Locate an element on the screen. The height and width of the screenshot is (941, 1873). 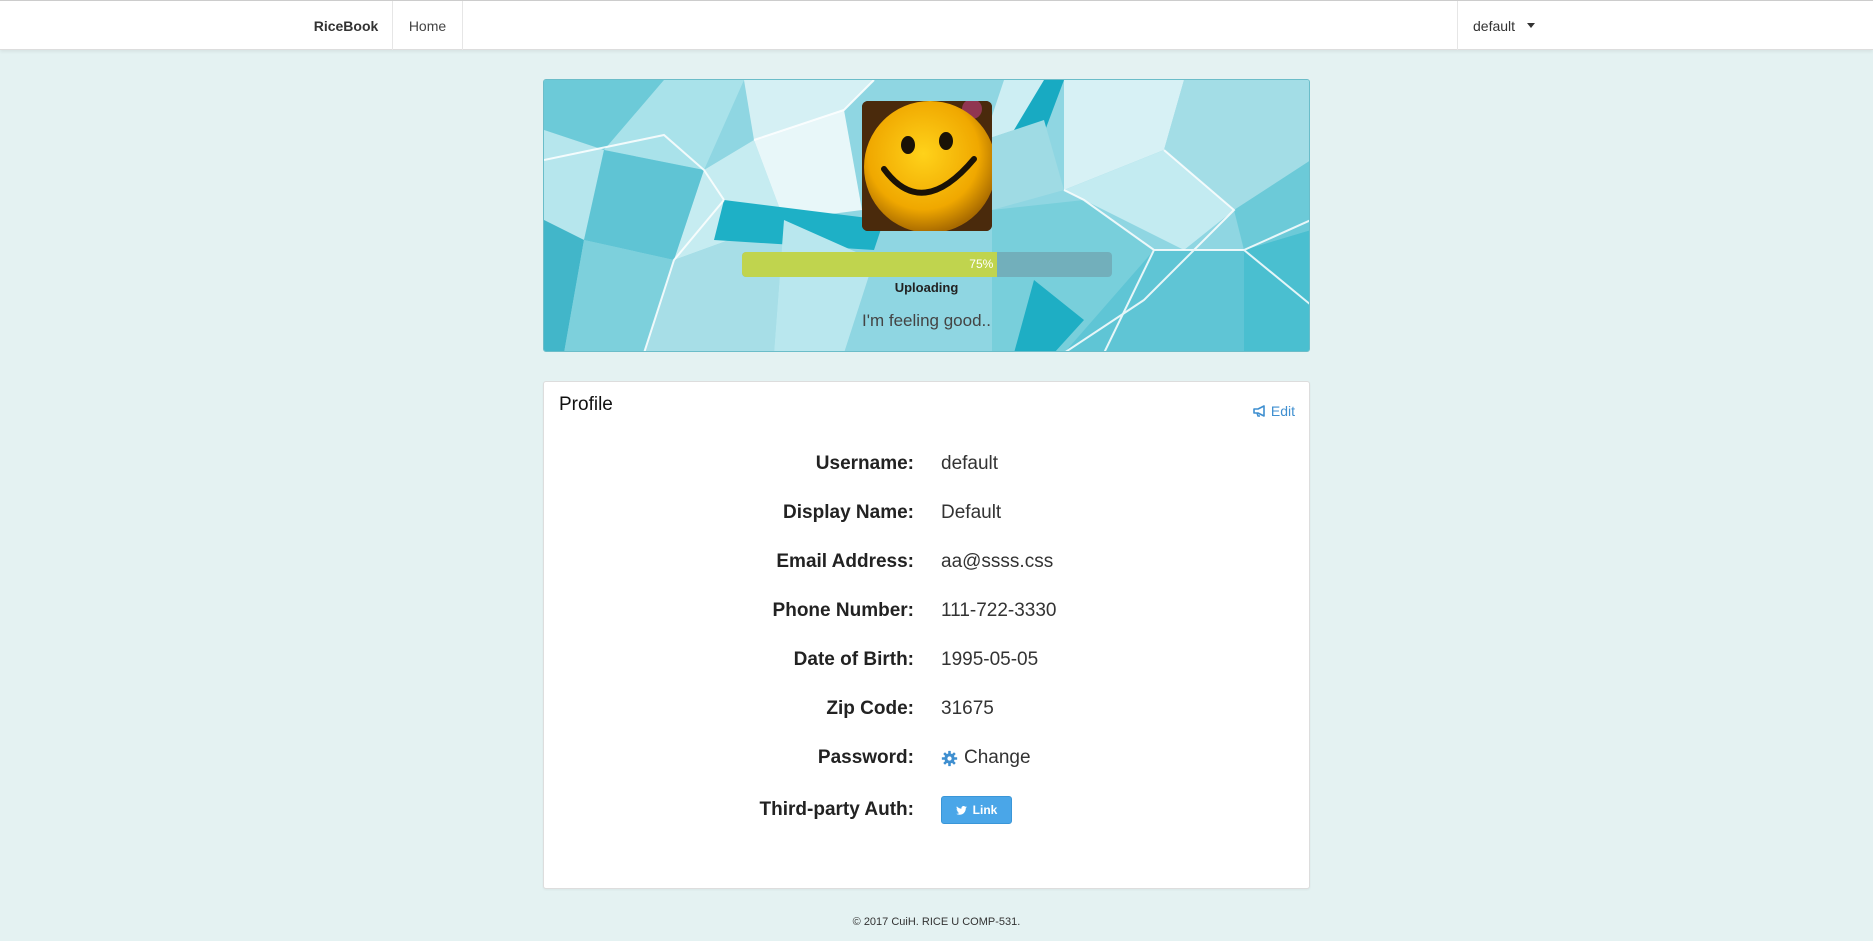
phone-value: 111-722-3330 is located at coordinates (999, 610).